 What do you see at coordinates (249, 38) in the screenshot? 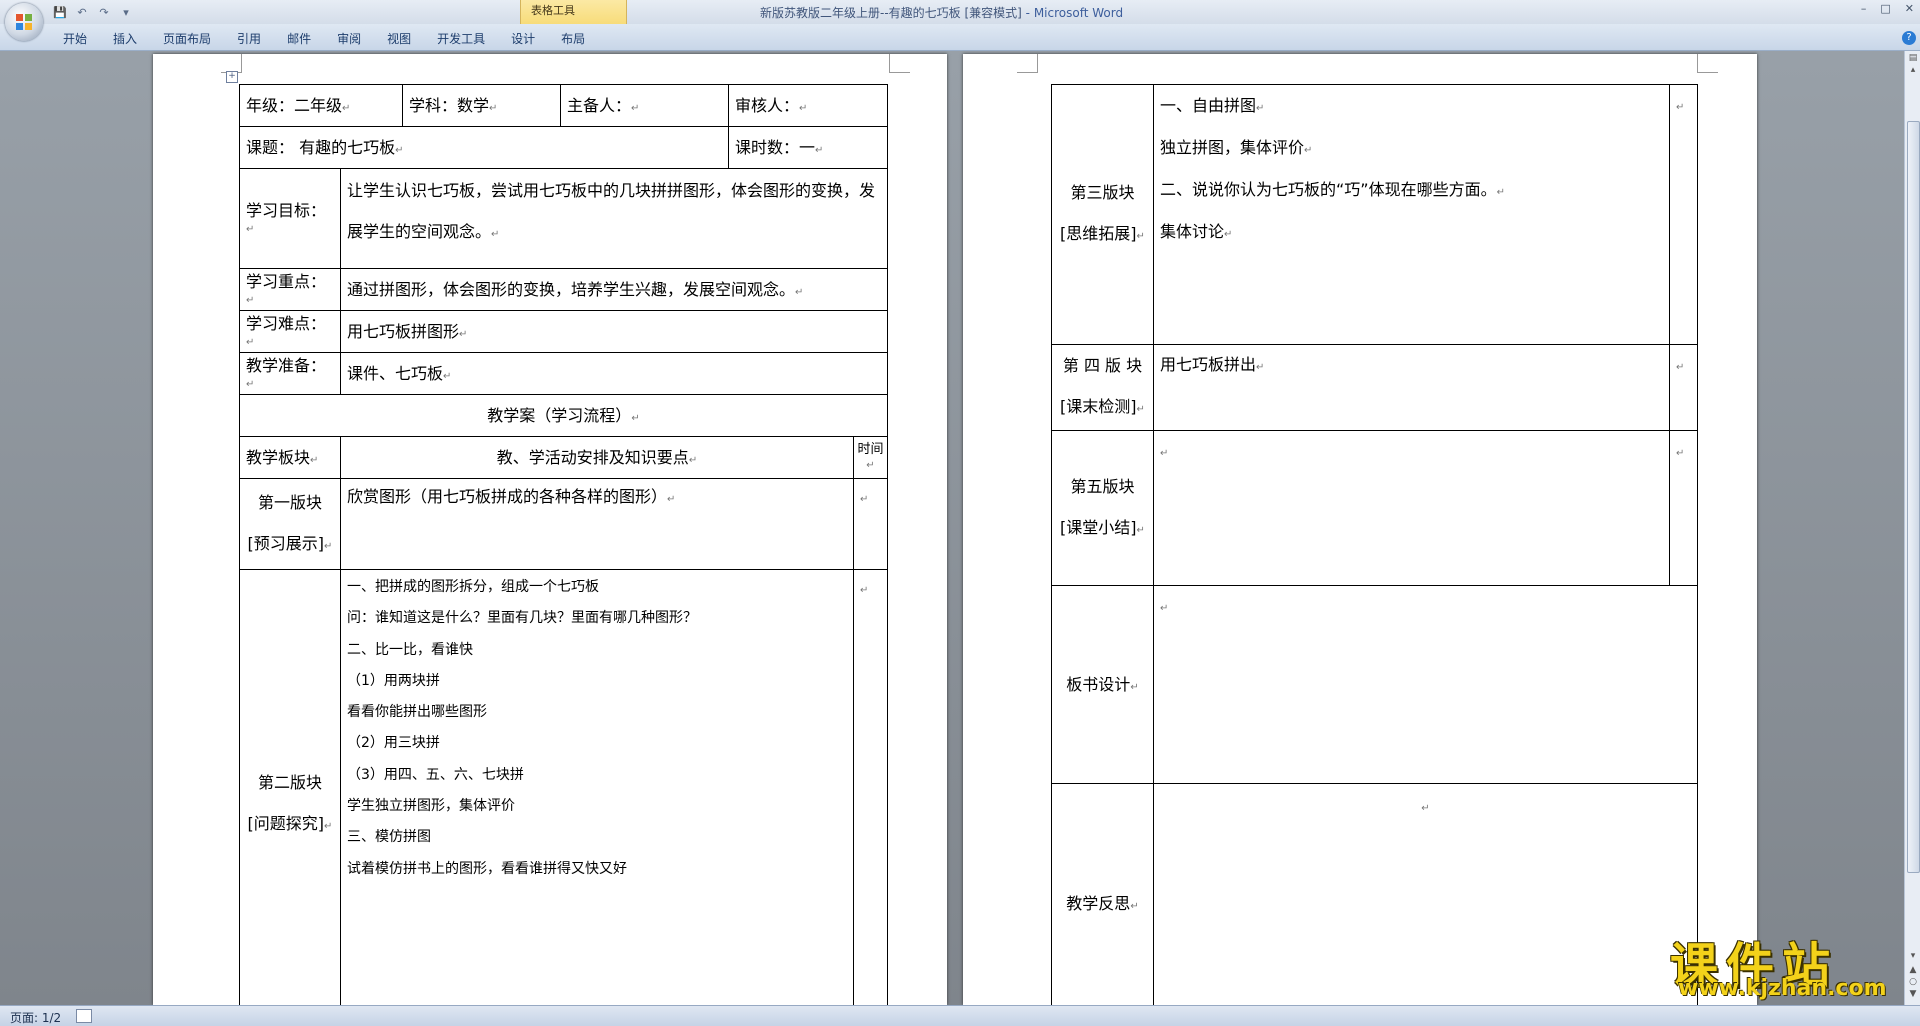
I see `tab-references: 引用` at bounding box center [249, 38].